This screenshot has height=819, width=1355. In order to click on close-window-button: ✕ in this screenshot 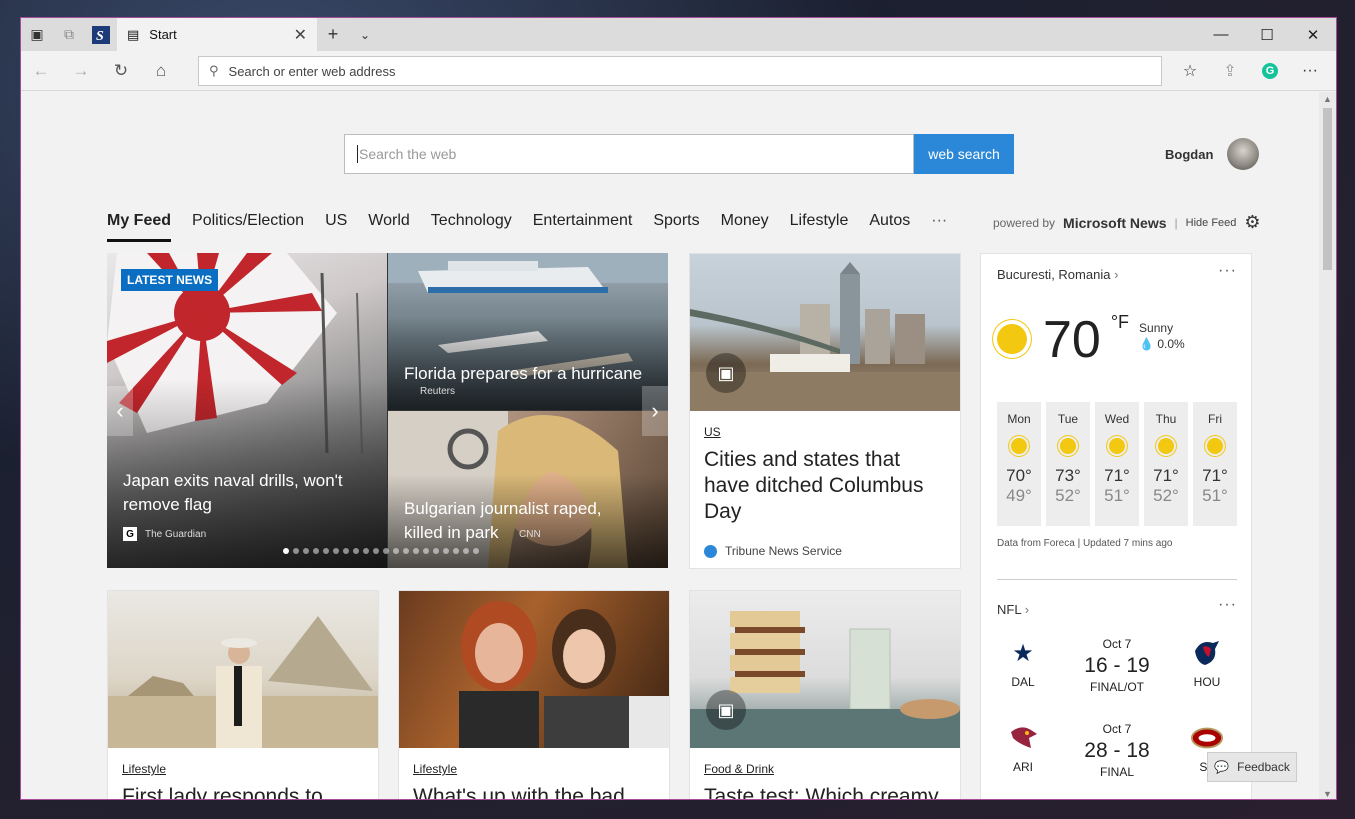, I will do `click(1313, 34)`.